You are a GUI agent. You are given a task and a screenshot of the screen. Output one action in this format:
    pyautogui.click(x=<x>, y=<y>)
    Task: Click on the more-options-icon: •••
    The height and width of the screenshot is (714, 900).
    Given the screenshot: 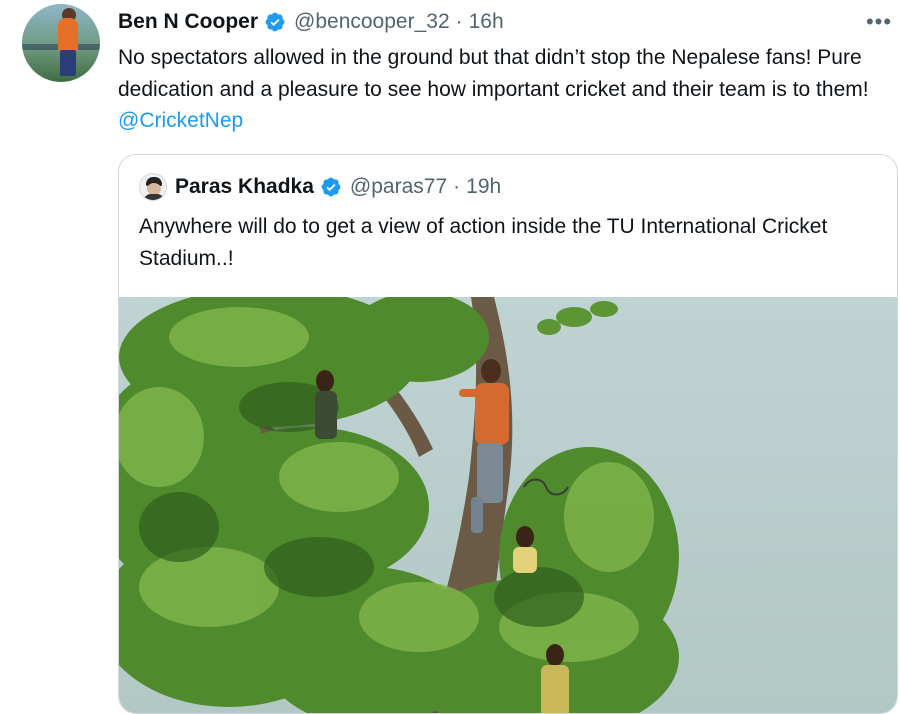 What is the action you would take?
    pyautogui.click(x=879, y=21)
    